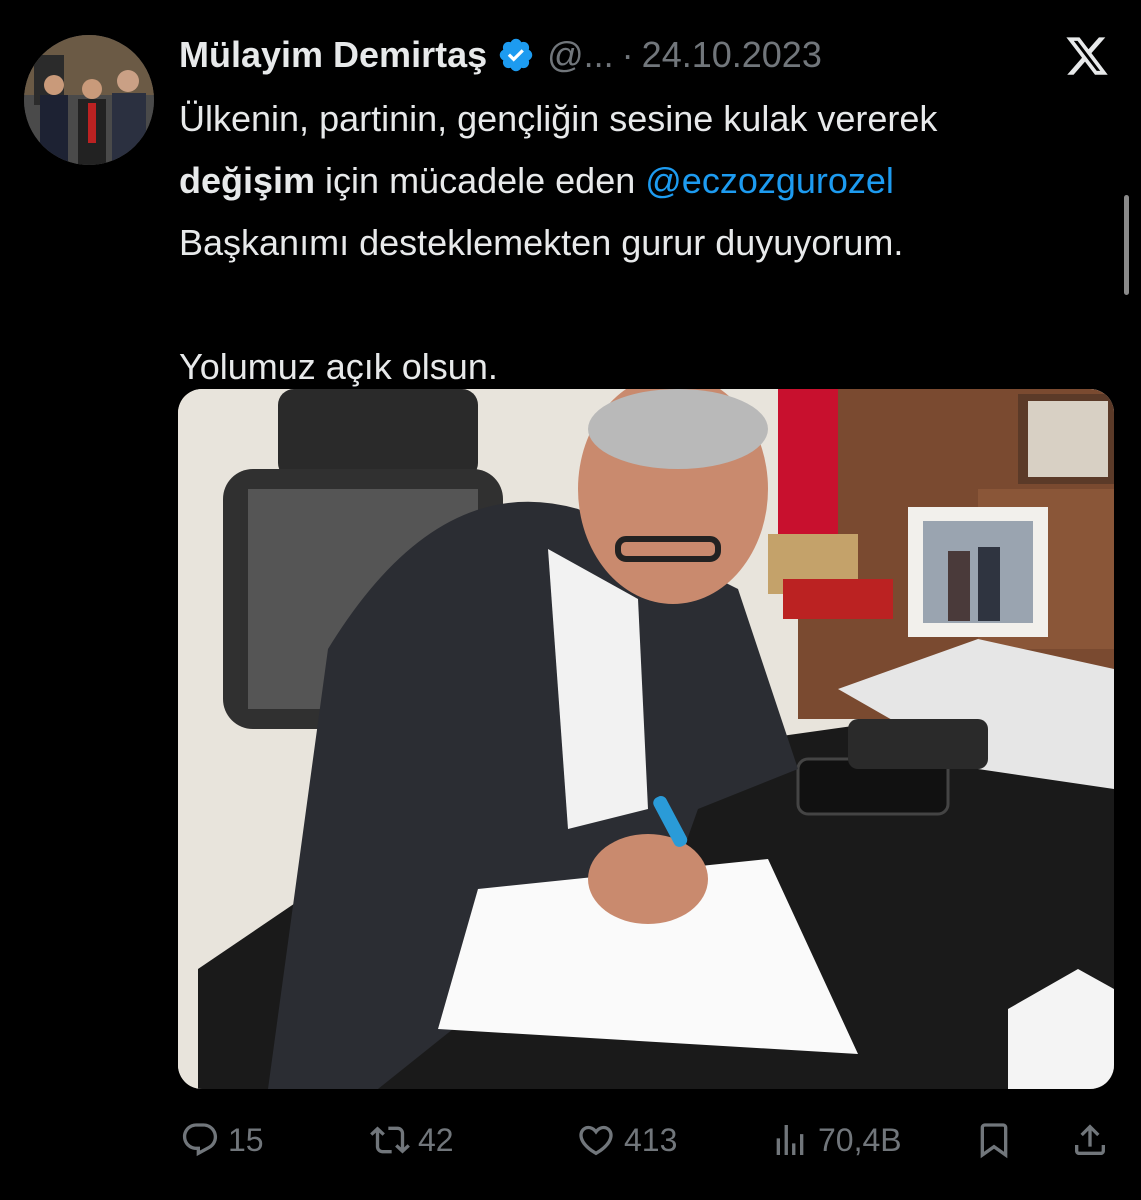  What do you see at coordinates (860, 1139) in the screenshot?
I see `views-count: 70,4B` at bounding box center [860, 1139].